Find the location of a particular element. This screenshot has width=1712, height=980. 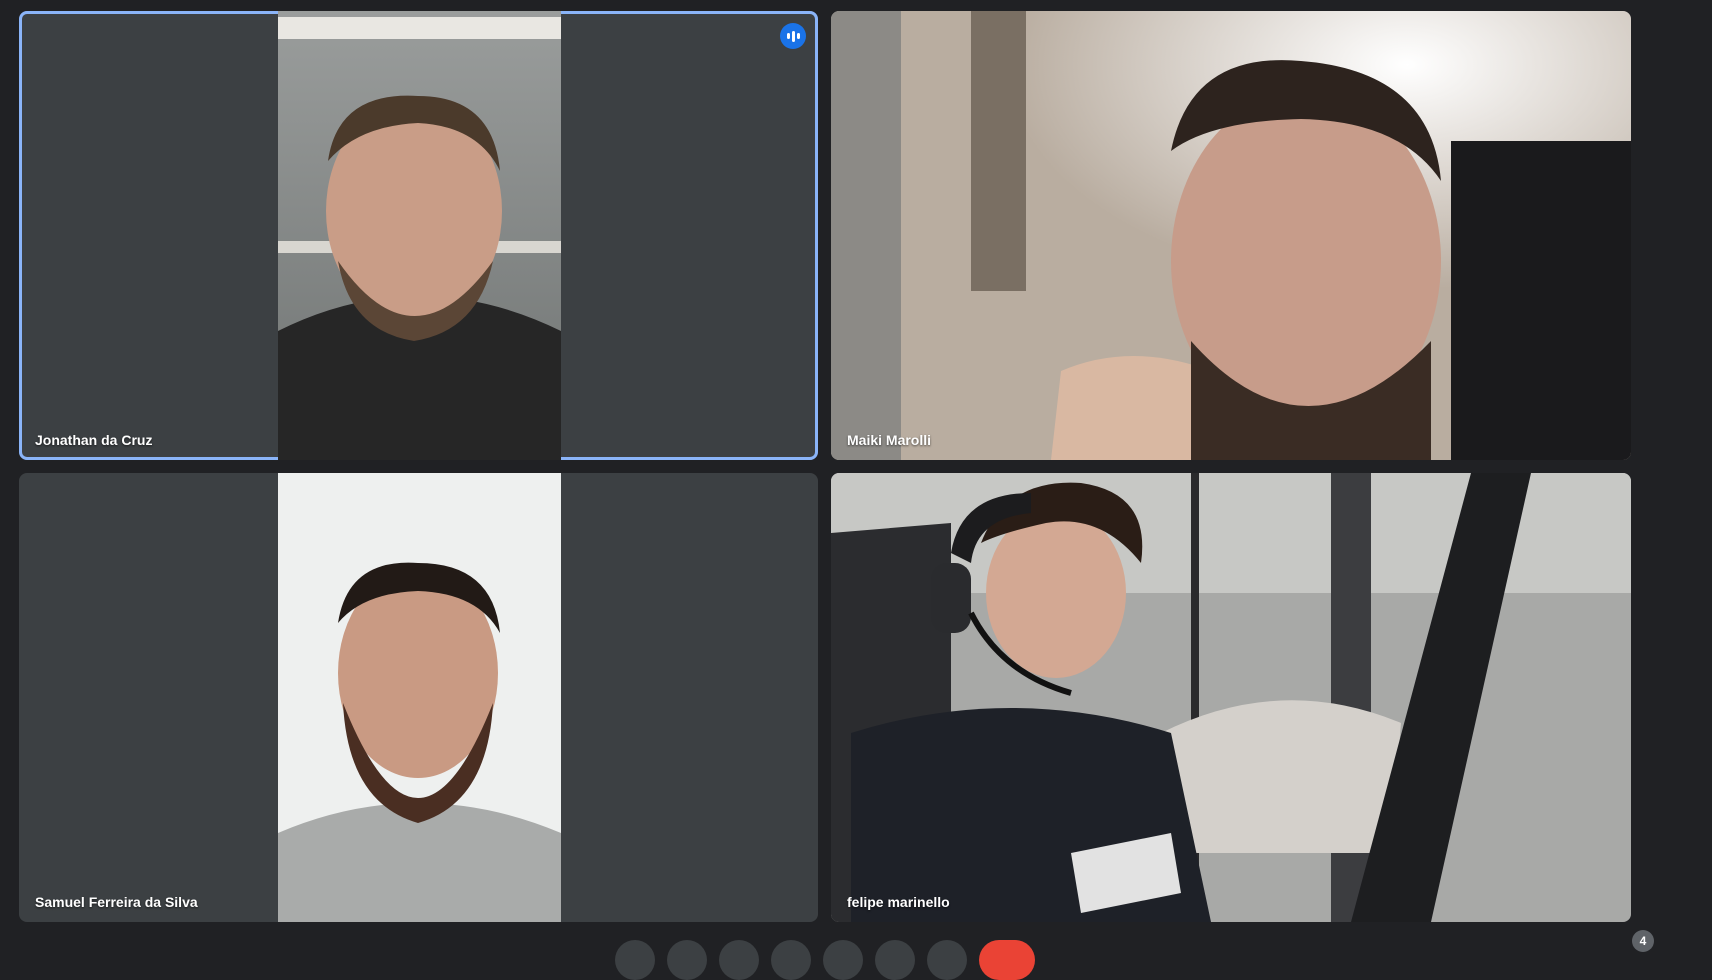

call-controls-bar is located at coordinates (856, 960).